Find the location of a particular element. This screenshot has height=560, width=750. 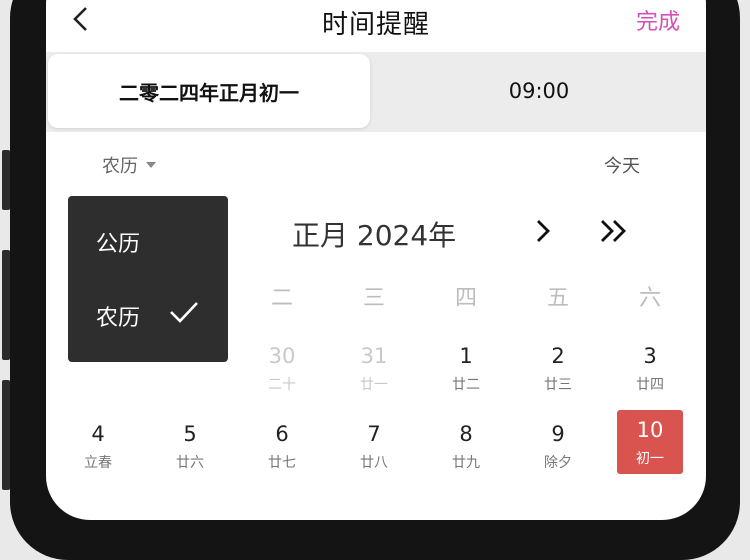

checkmark-icon is located at coordinates (184, 312).